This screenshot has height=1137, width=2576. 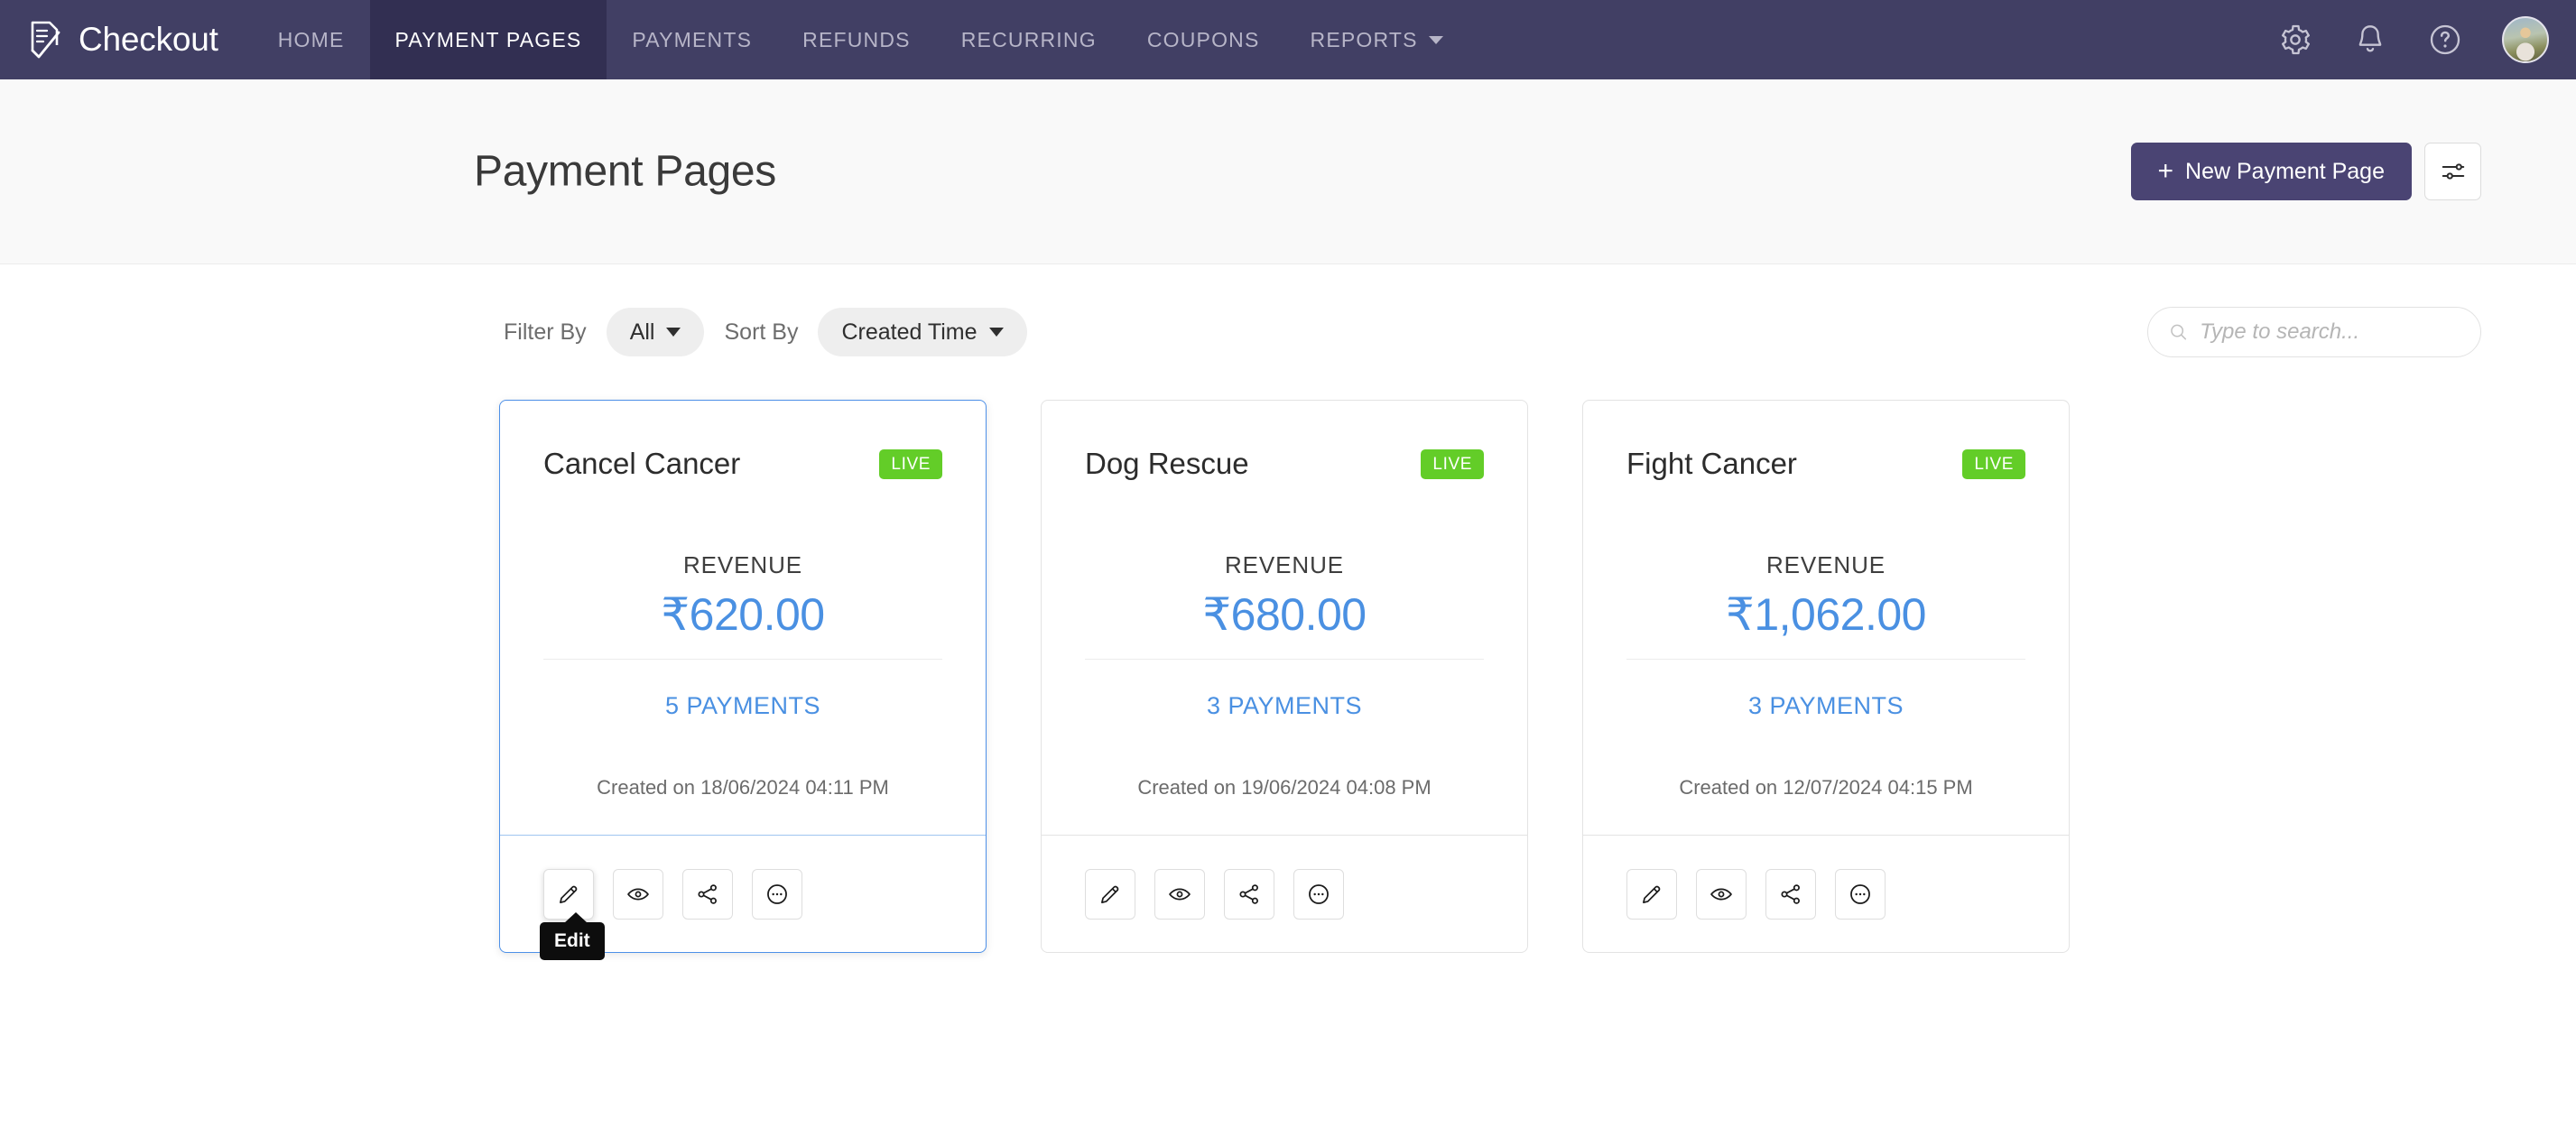 I want to click on bell-icon, so click(x=2370, y=40).